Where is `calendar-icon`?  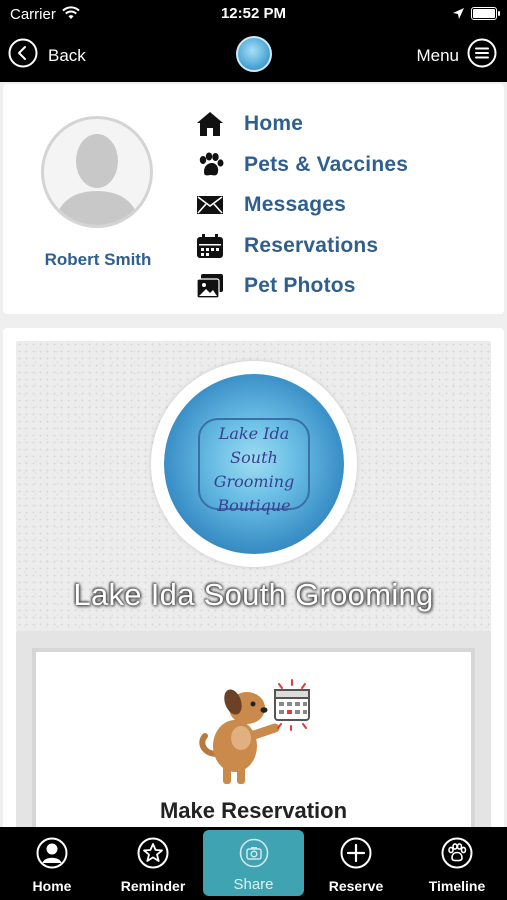 calendar-icon is located at coordinates (212, 246).